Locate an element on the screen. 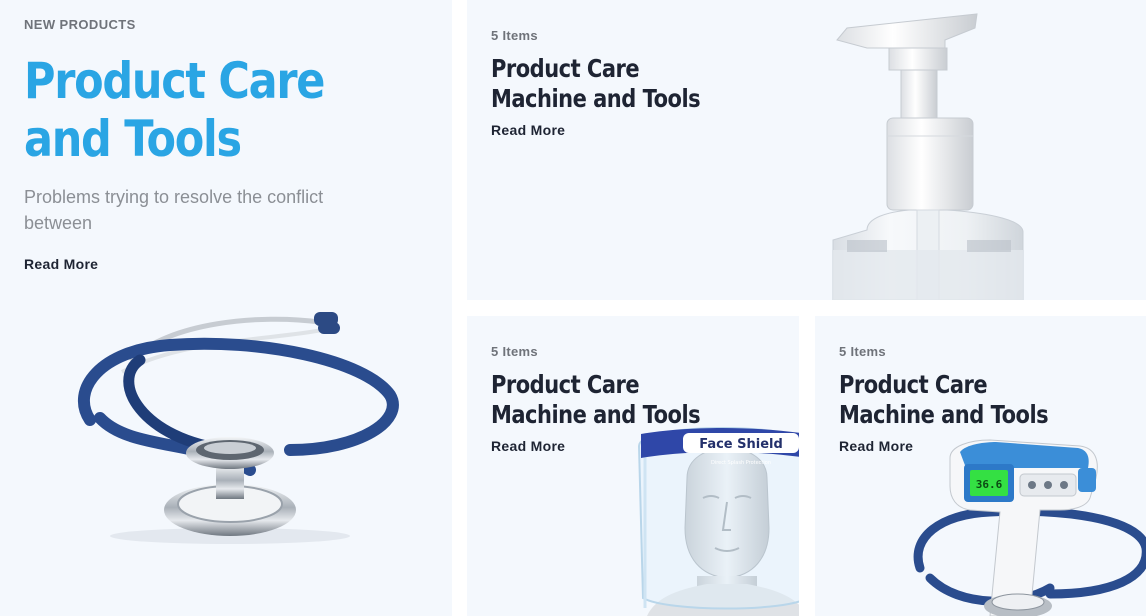 The width and height of the screenshot is (1146, 616). pump-bottle-image is located at coordinates (928, 156).